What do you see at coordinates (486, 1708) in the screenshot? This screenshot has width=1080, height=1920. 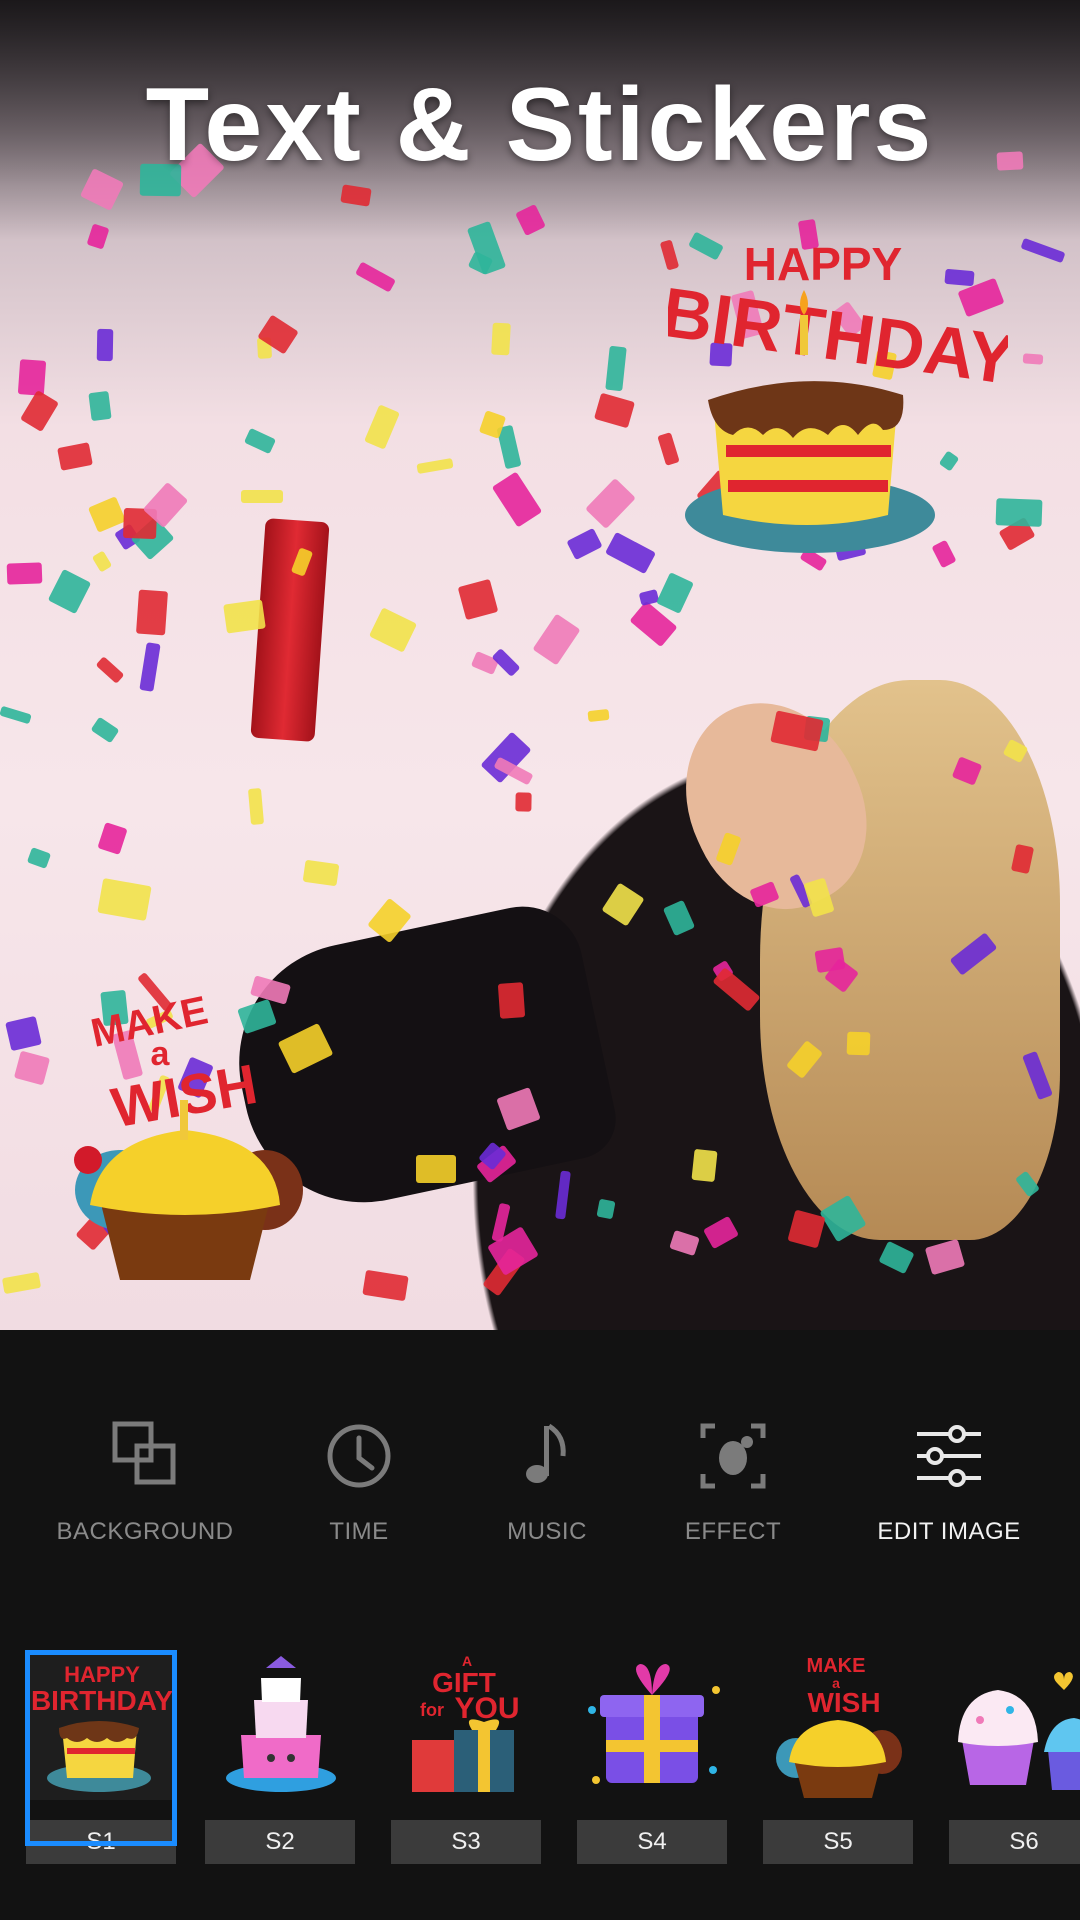 I see `thumb-s3-you-text: YOU` at bounding box center [486, 1708].